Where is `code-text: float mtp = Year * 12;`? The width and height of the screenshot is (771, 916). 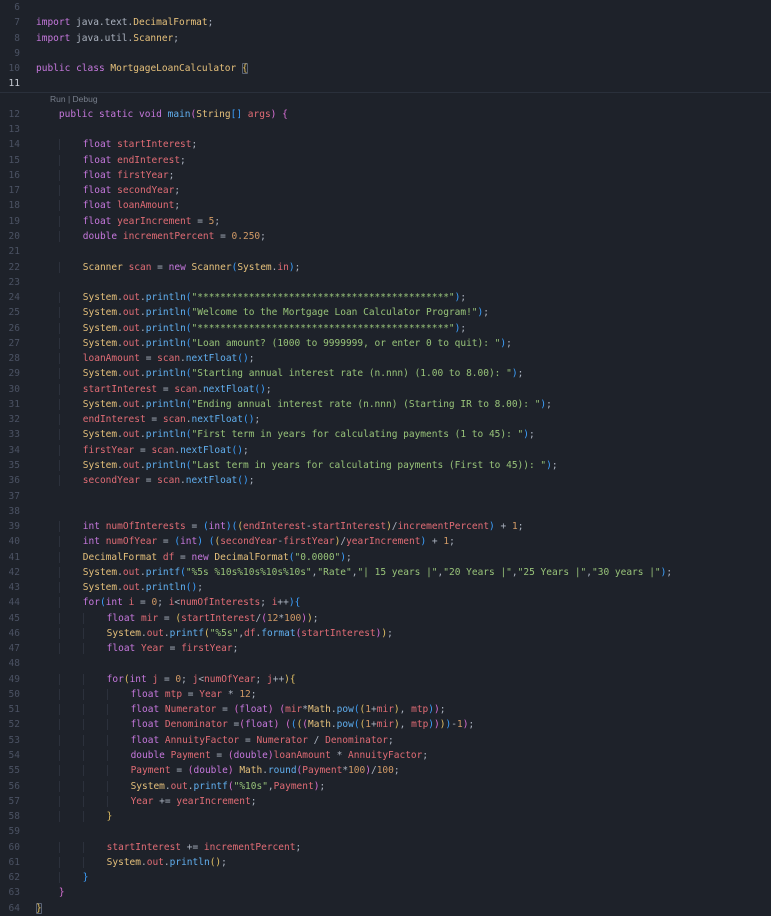
code-text: float mtp = Year * 12; is located at coordinates (138, 694).